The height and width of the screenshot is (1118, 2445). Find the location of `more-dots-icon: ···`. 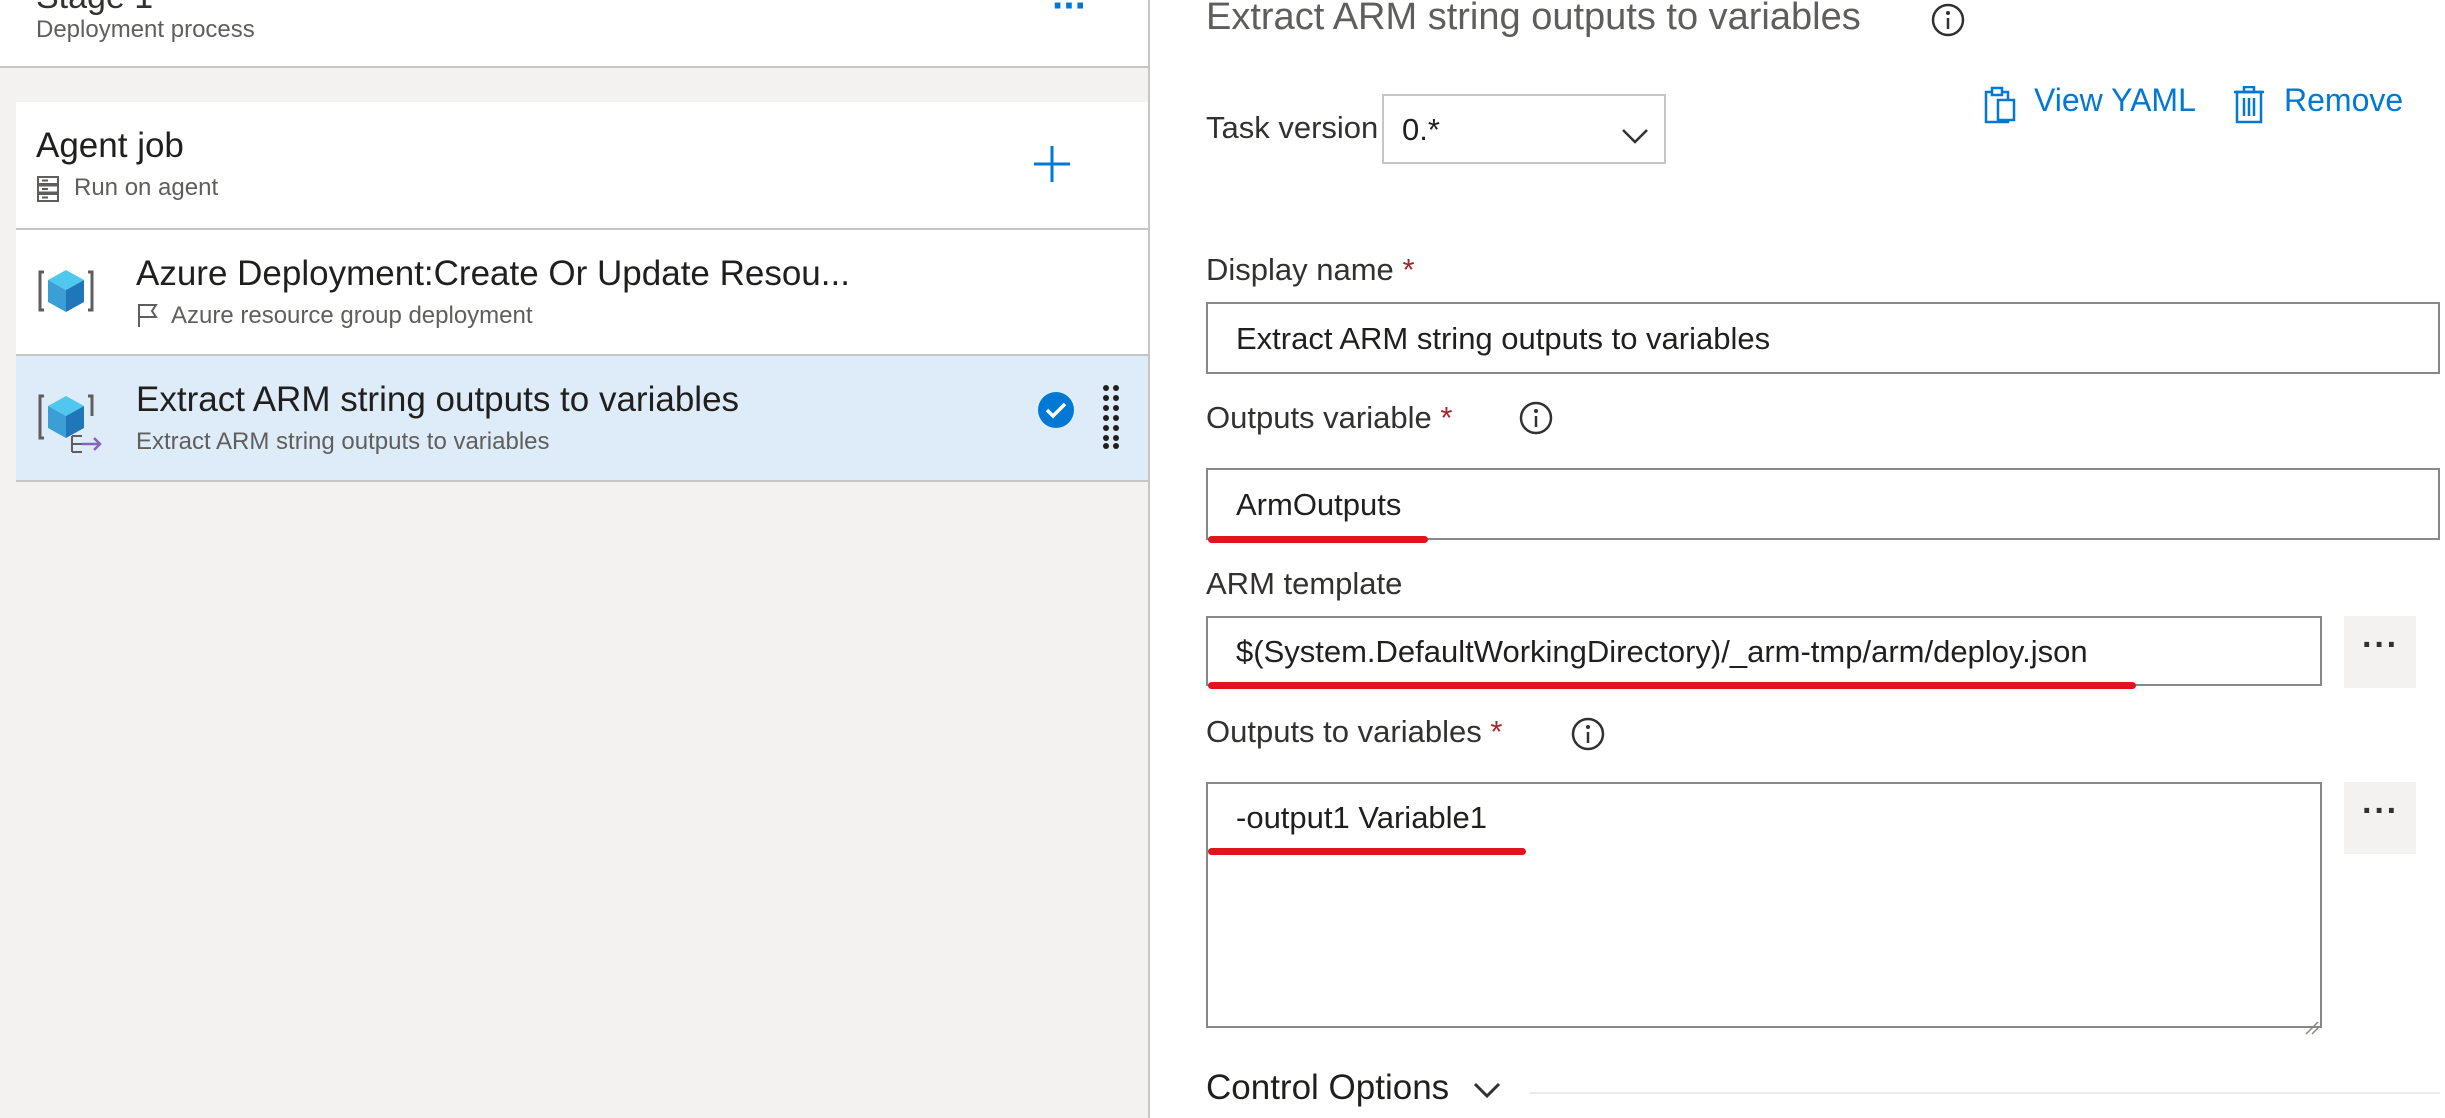

more-dots-icon: ··· is located at coordinates (1070, 14).